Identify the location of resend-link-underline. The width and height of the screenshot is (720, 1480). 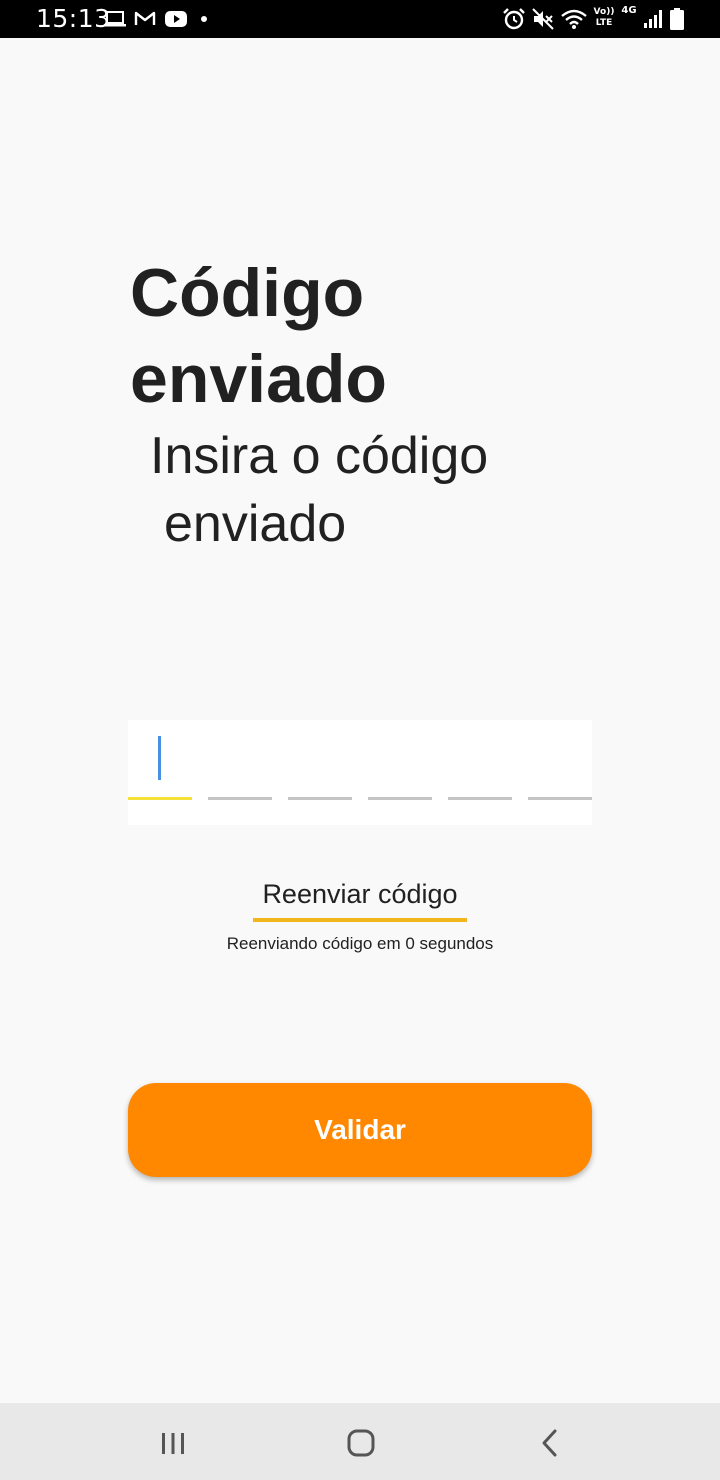
(360, 920).